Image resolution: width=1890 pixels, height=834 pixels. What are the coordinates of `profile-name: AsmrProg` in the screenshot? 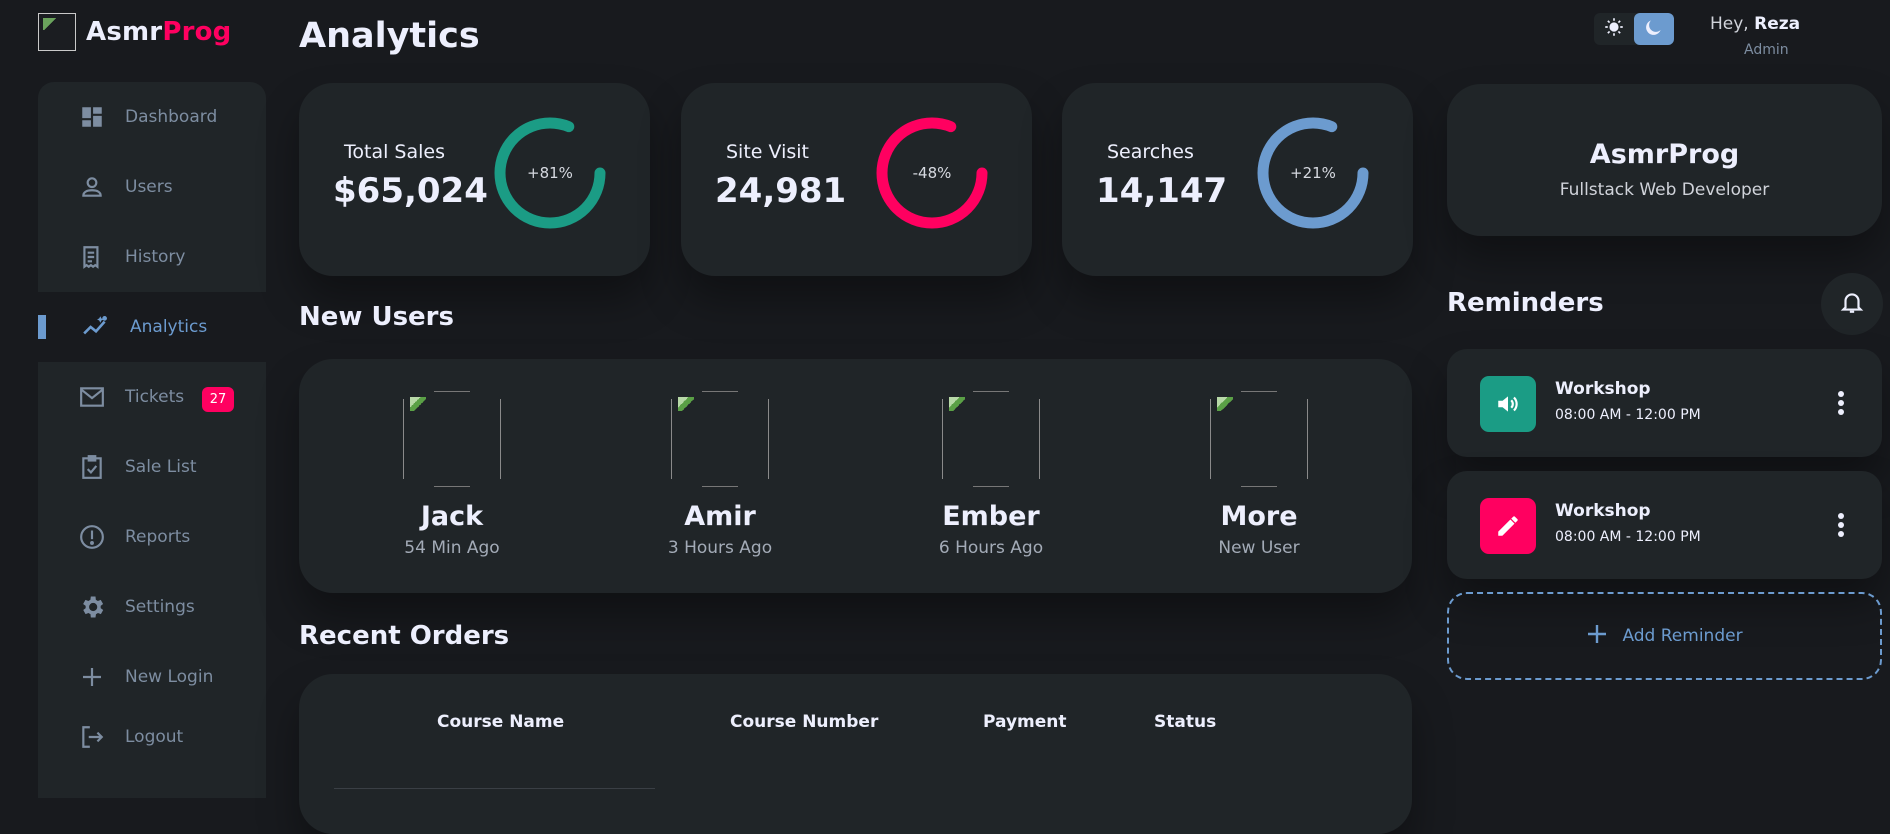 It's located at (1664, 154).